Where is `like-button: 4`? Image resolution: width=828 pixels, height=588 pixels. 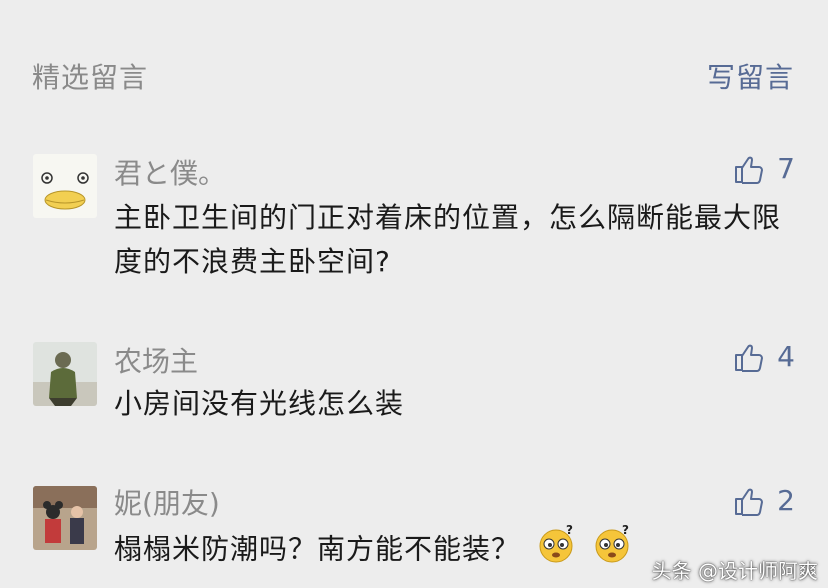 like-button: 4 is located at coordinates (764, 356).